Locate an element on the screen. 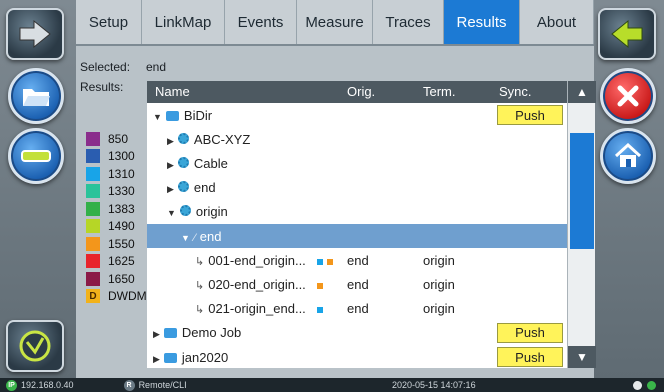  scroll-up-button: ▲ is located at coordinates (582, 92).